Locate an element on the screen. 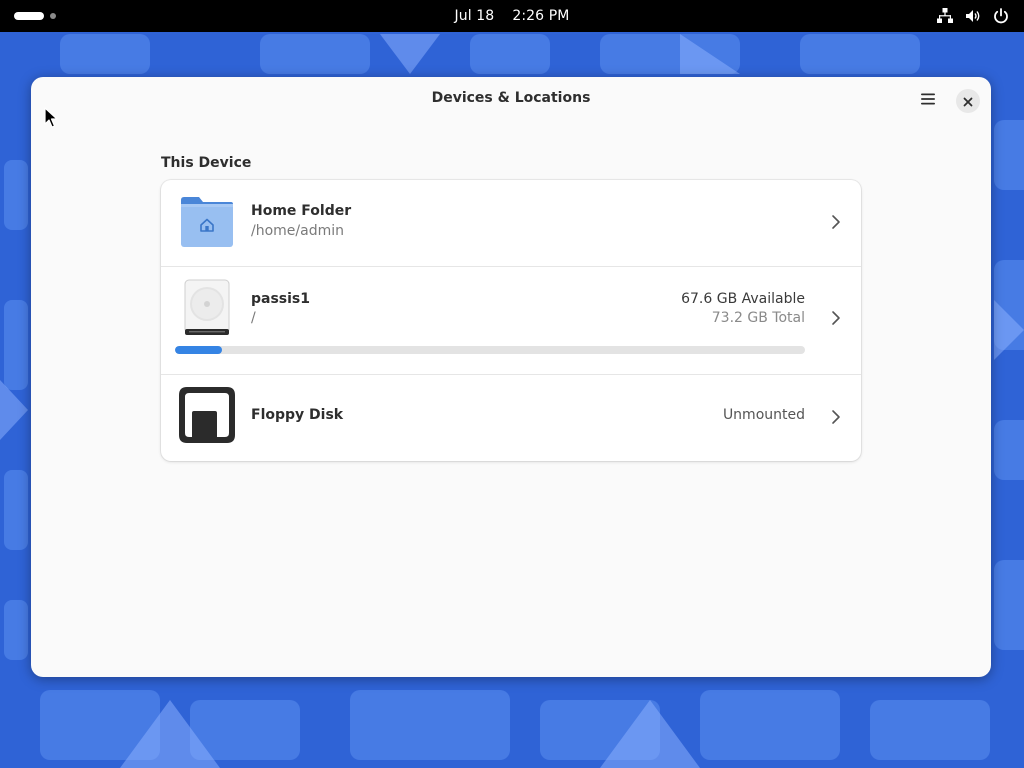  device-row-floppy-disk: Floppy Disk Unmounted is located at coordinates (511, 417).